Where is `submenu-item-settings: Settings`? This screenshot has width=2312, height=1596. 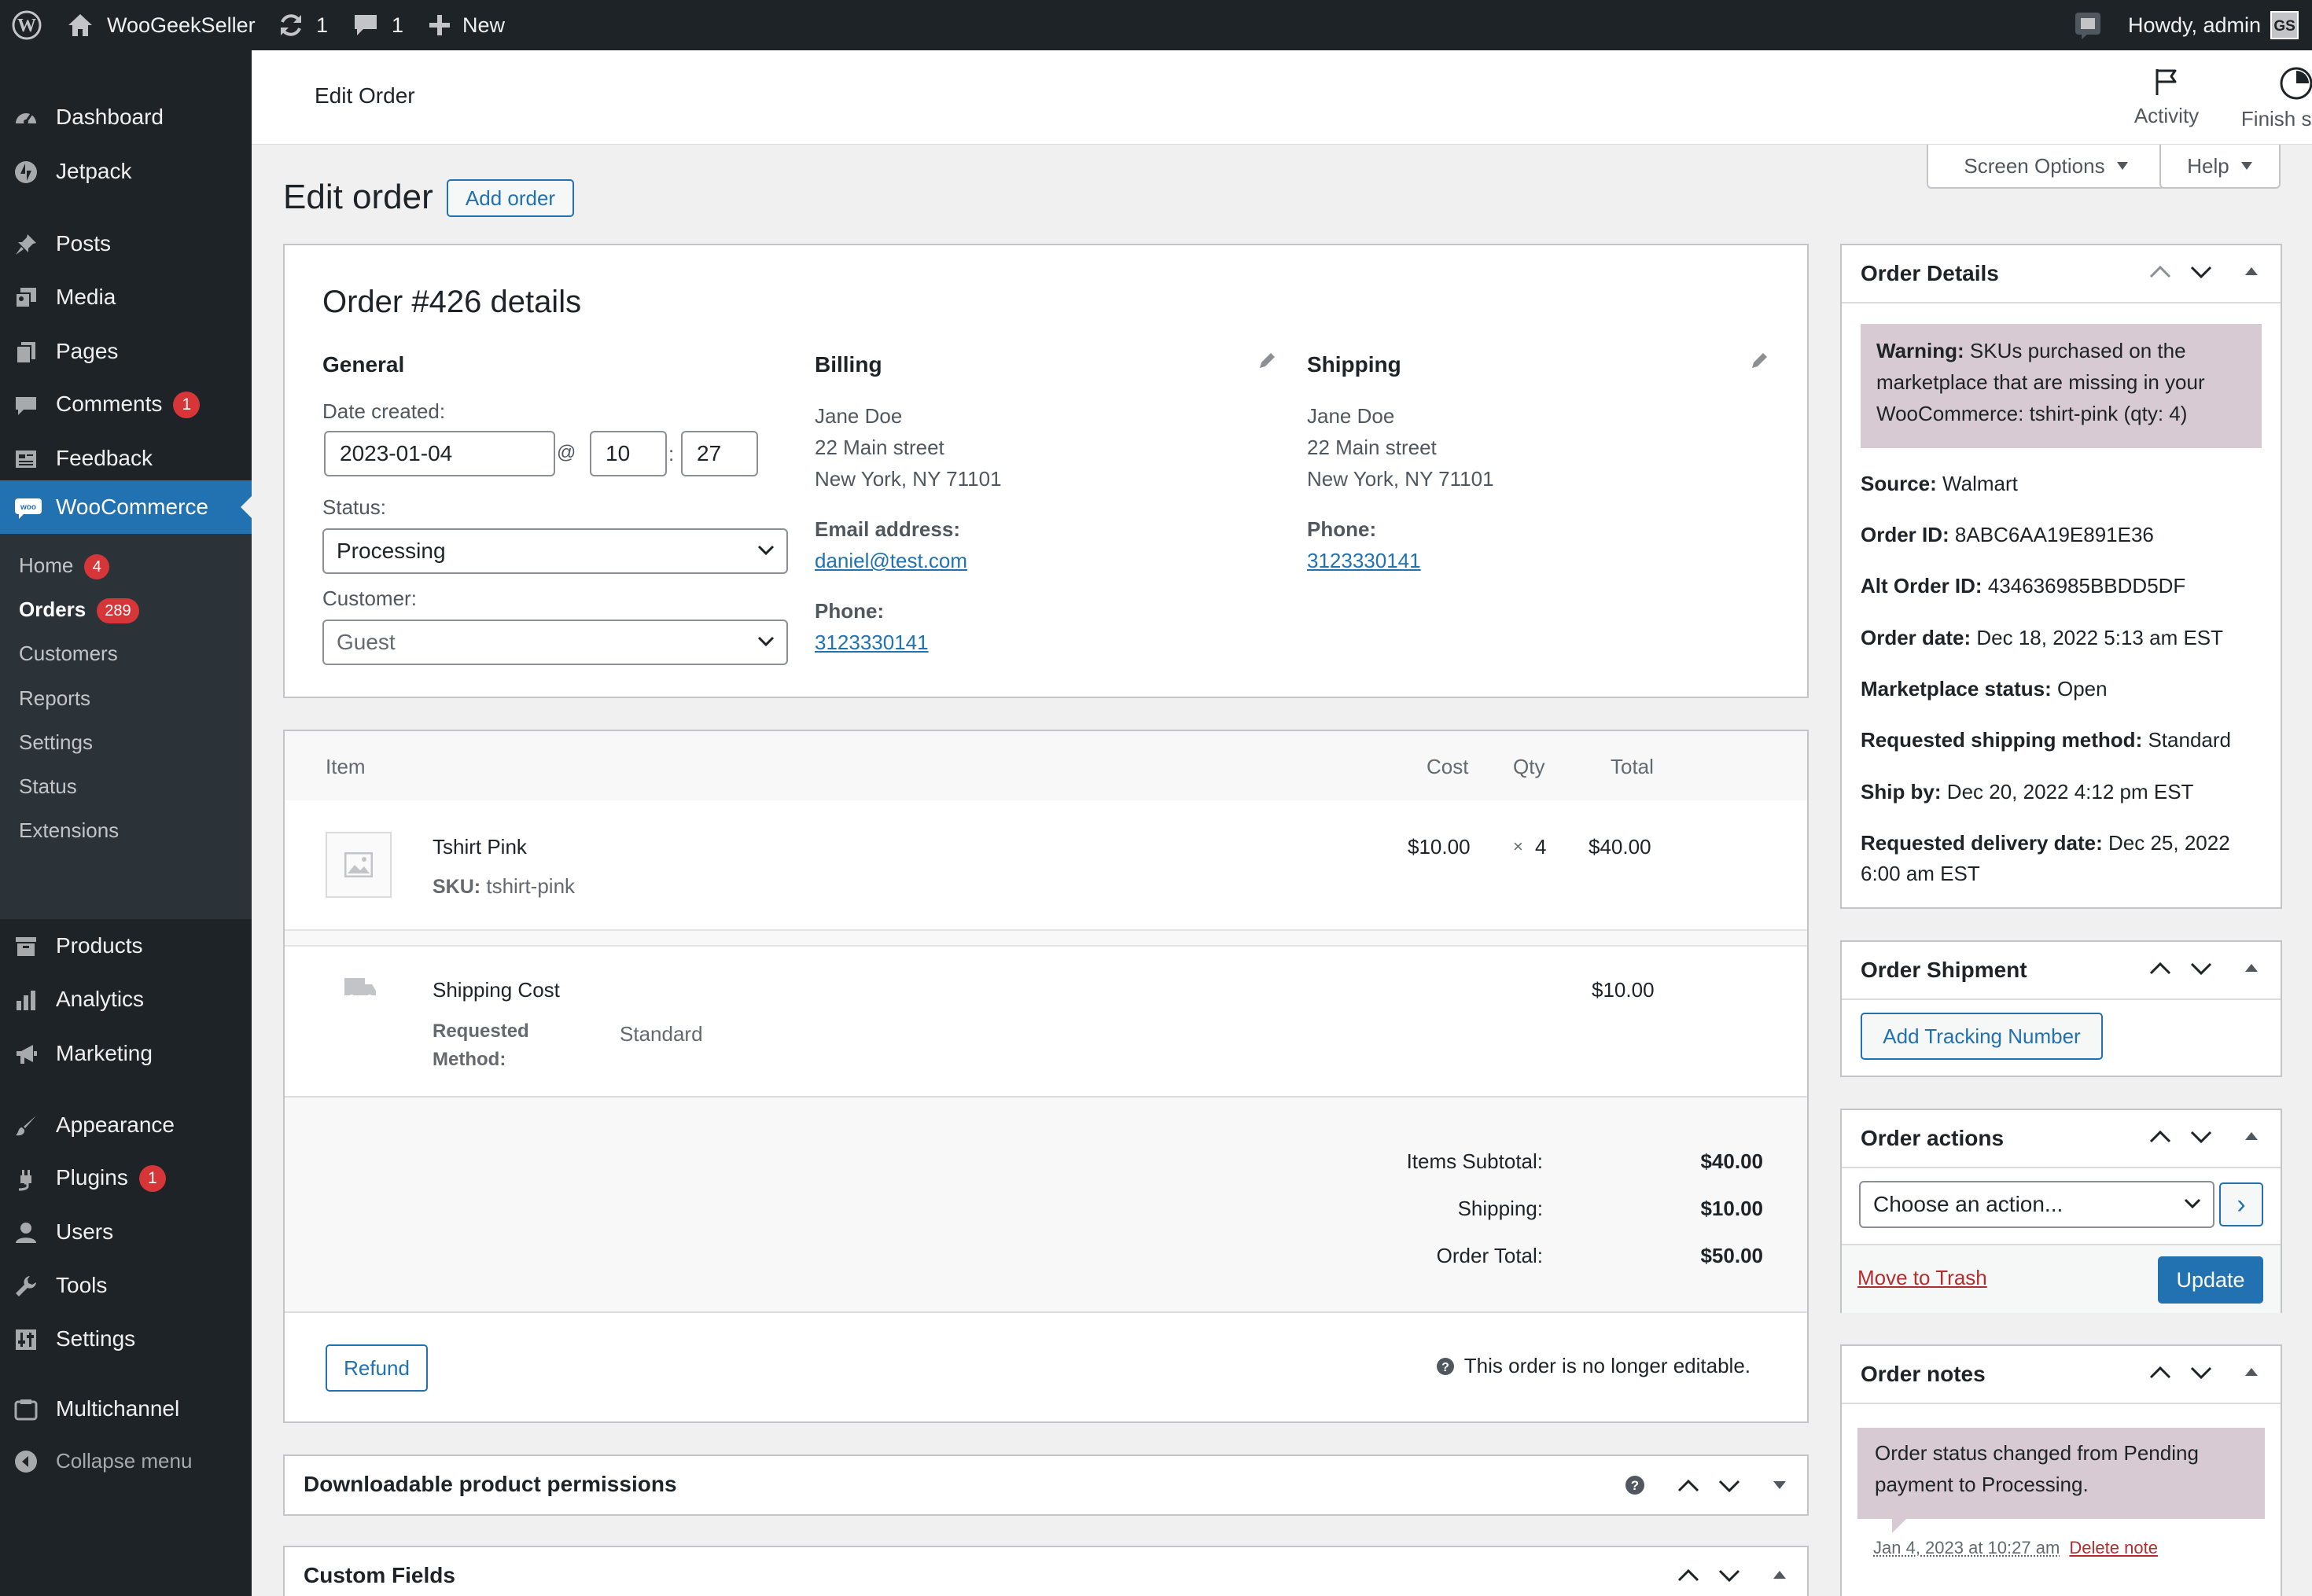
submenu-item-settings: Settings is located at coordinates (56, 742).